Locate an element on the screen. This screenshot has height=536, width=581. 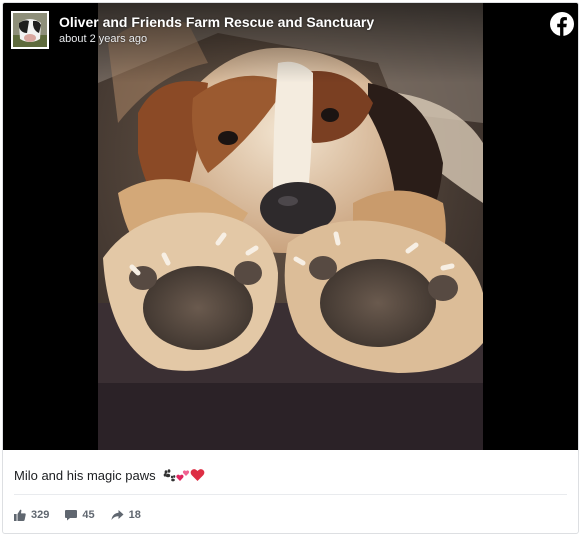
page-avatar is located at coordinates (30, 30).